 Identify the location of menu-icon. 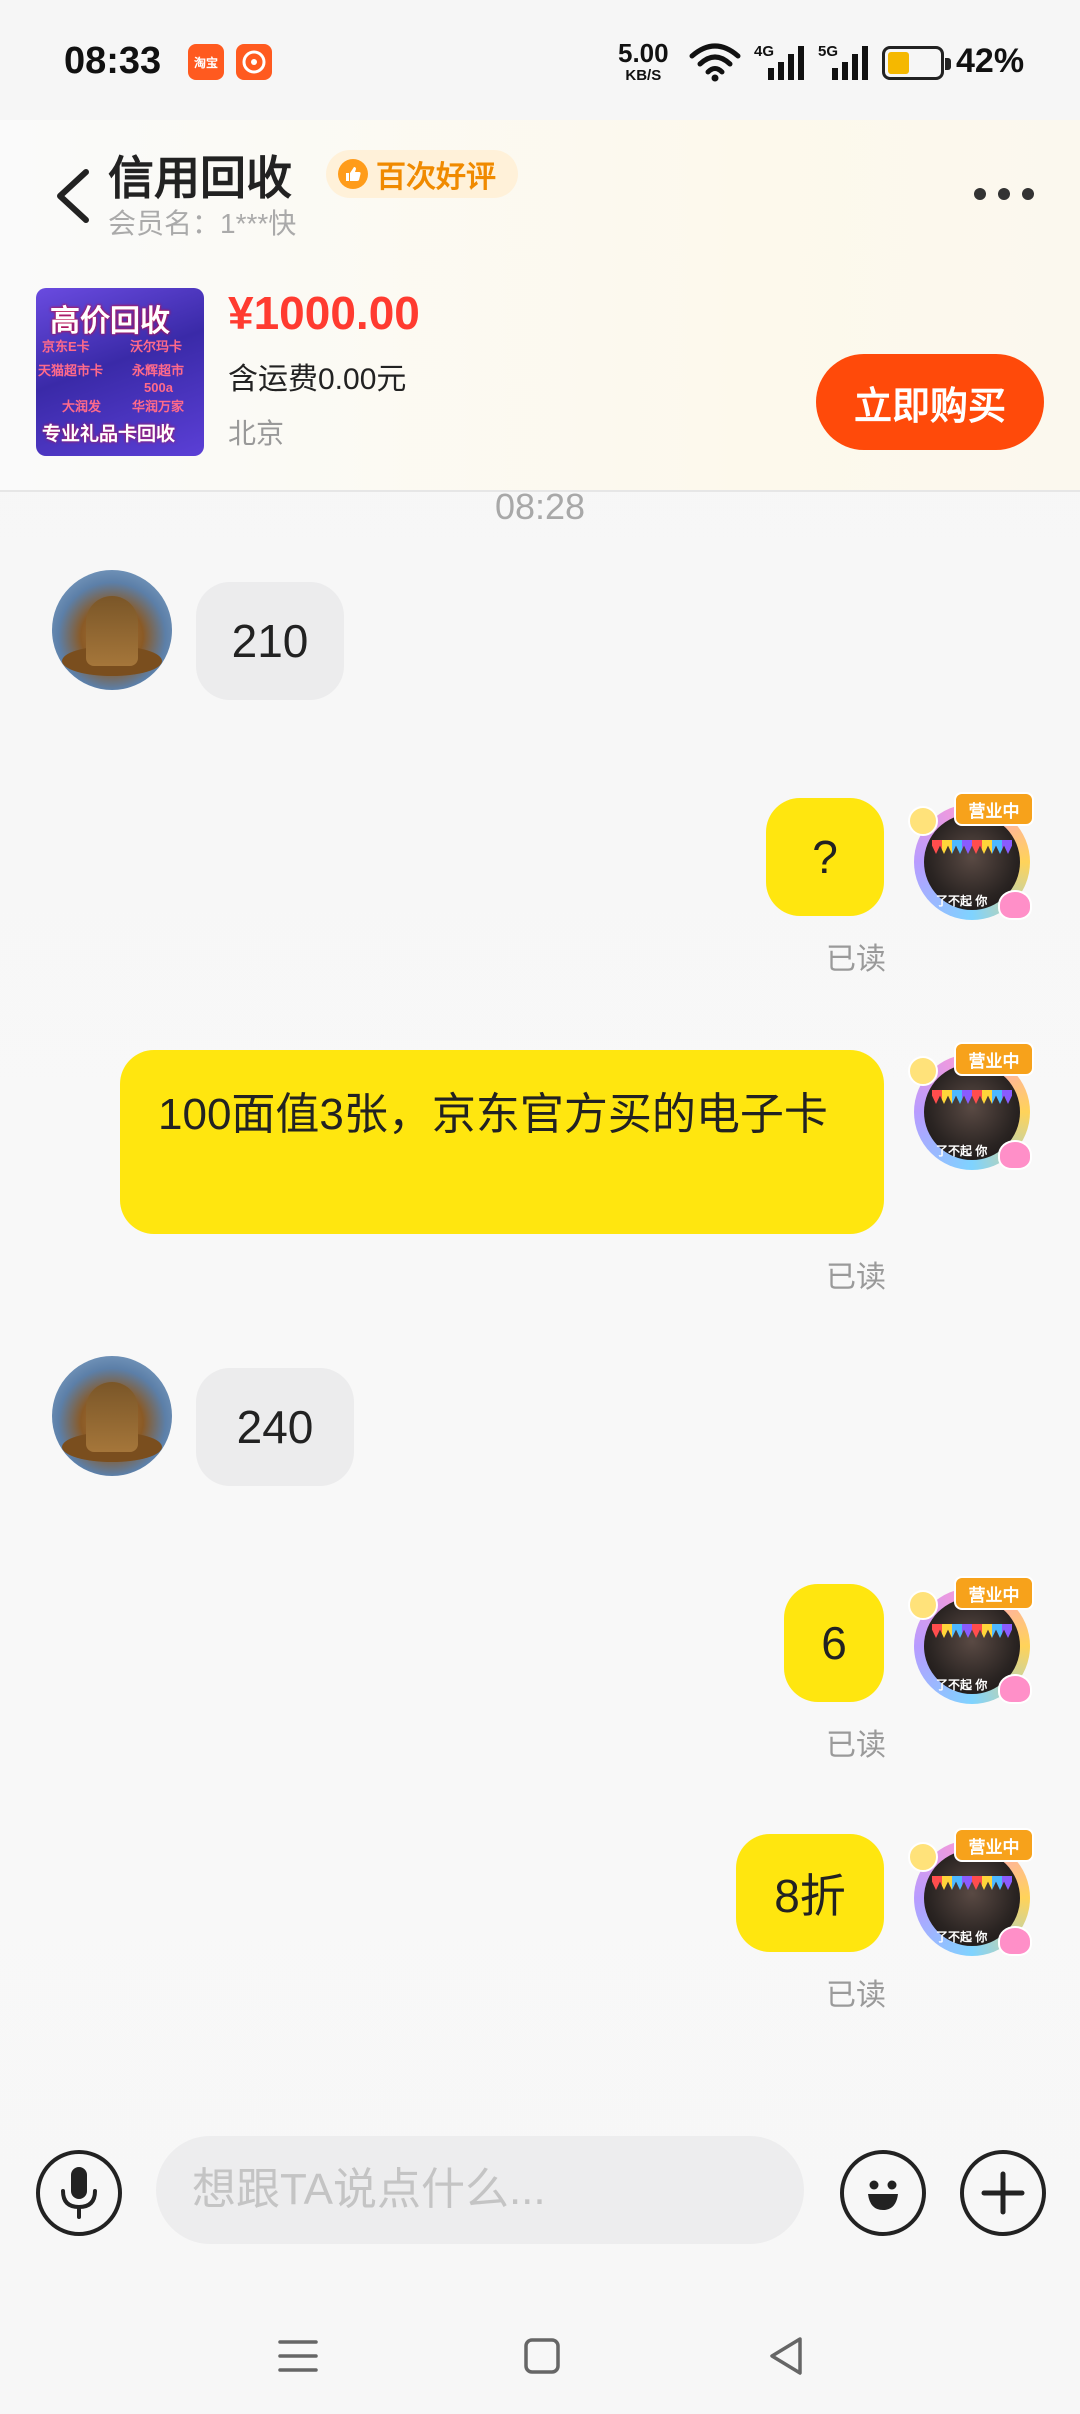
(298, 2356).